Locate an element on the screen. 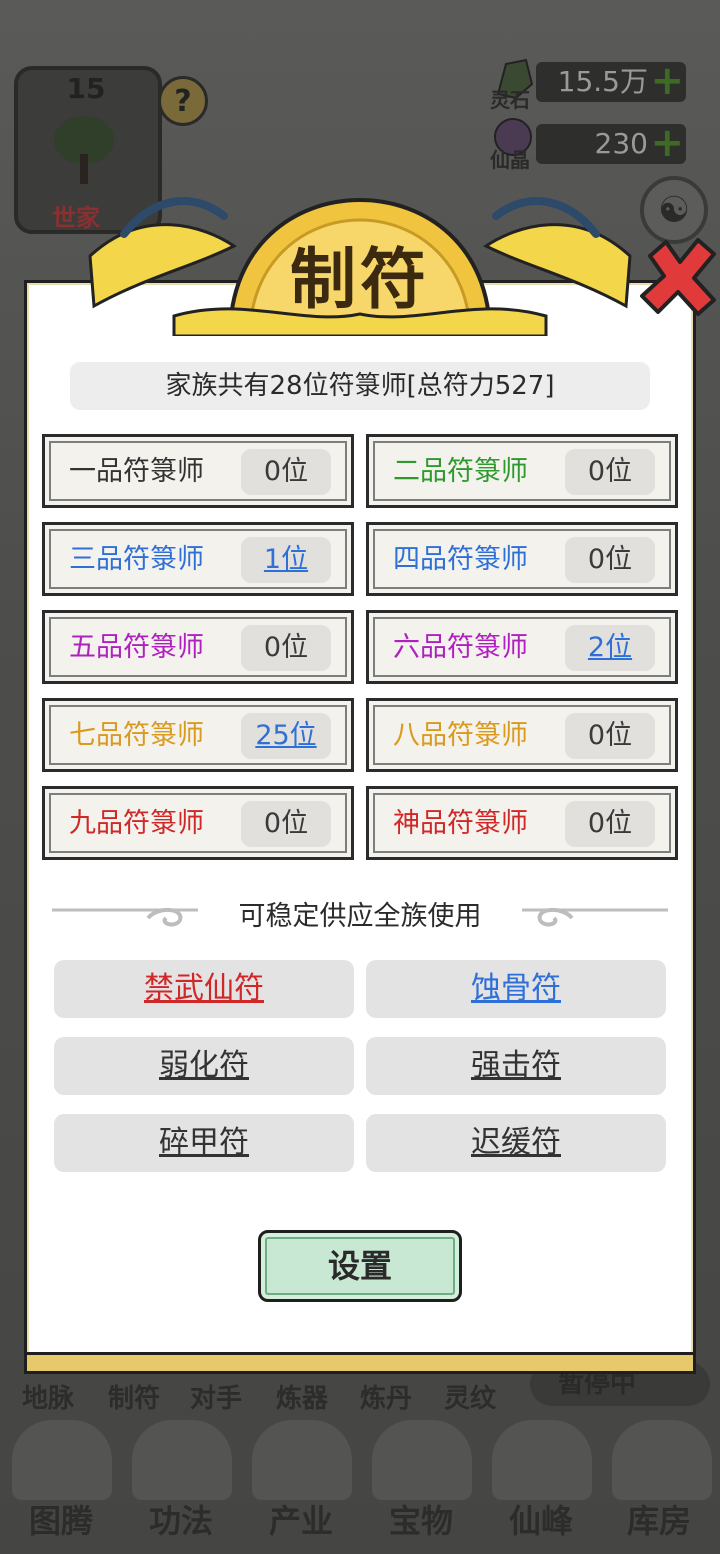  grade-name: 三品符箓师 is located at coordinates (136, 559).